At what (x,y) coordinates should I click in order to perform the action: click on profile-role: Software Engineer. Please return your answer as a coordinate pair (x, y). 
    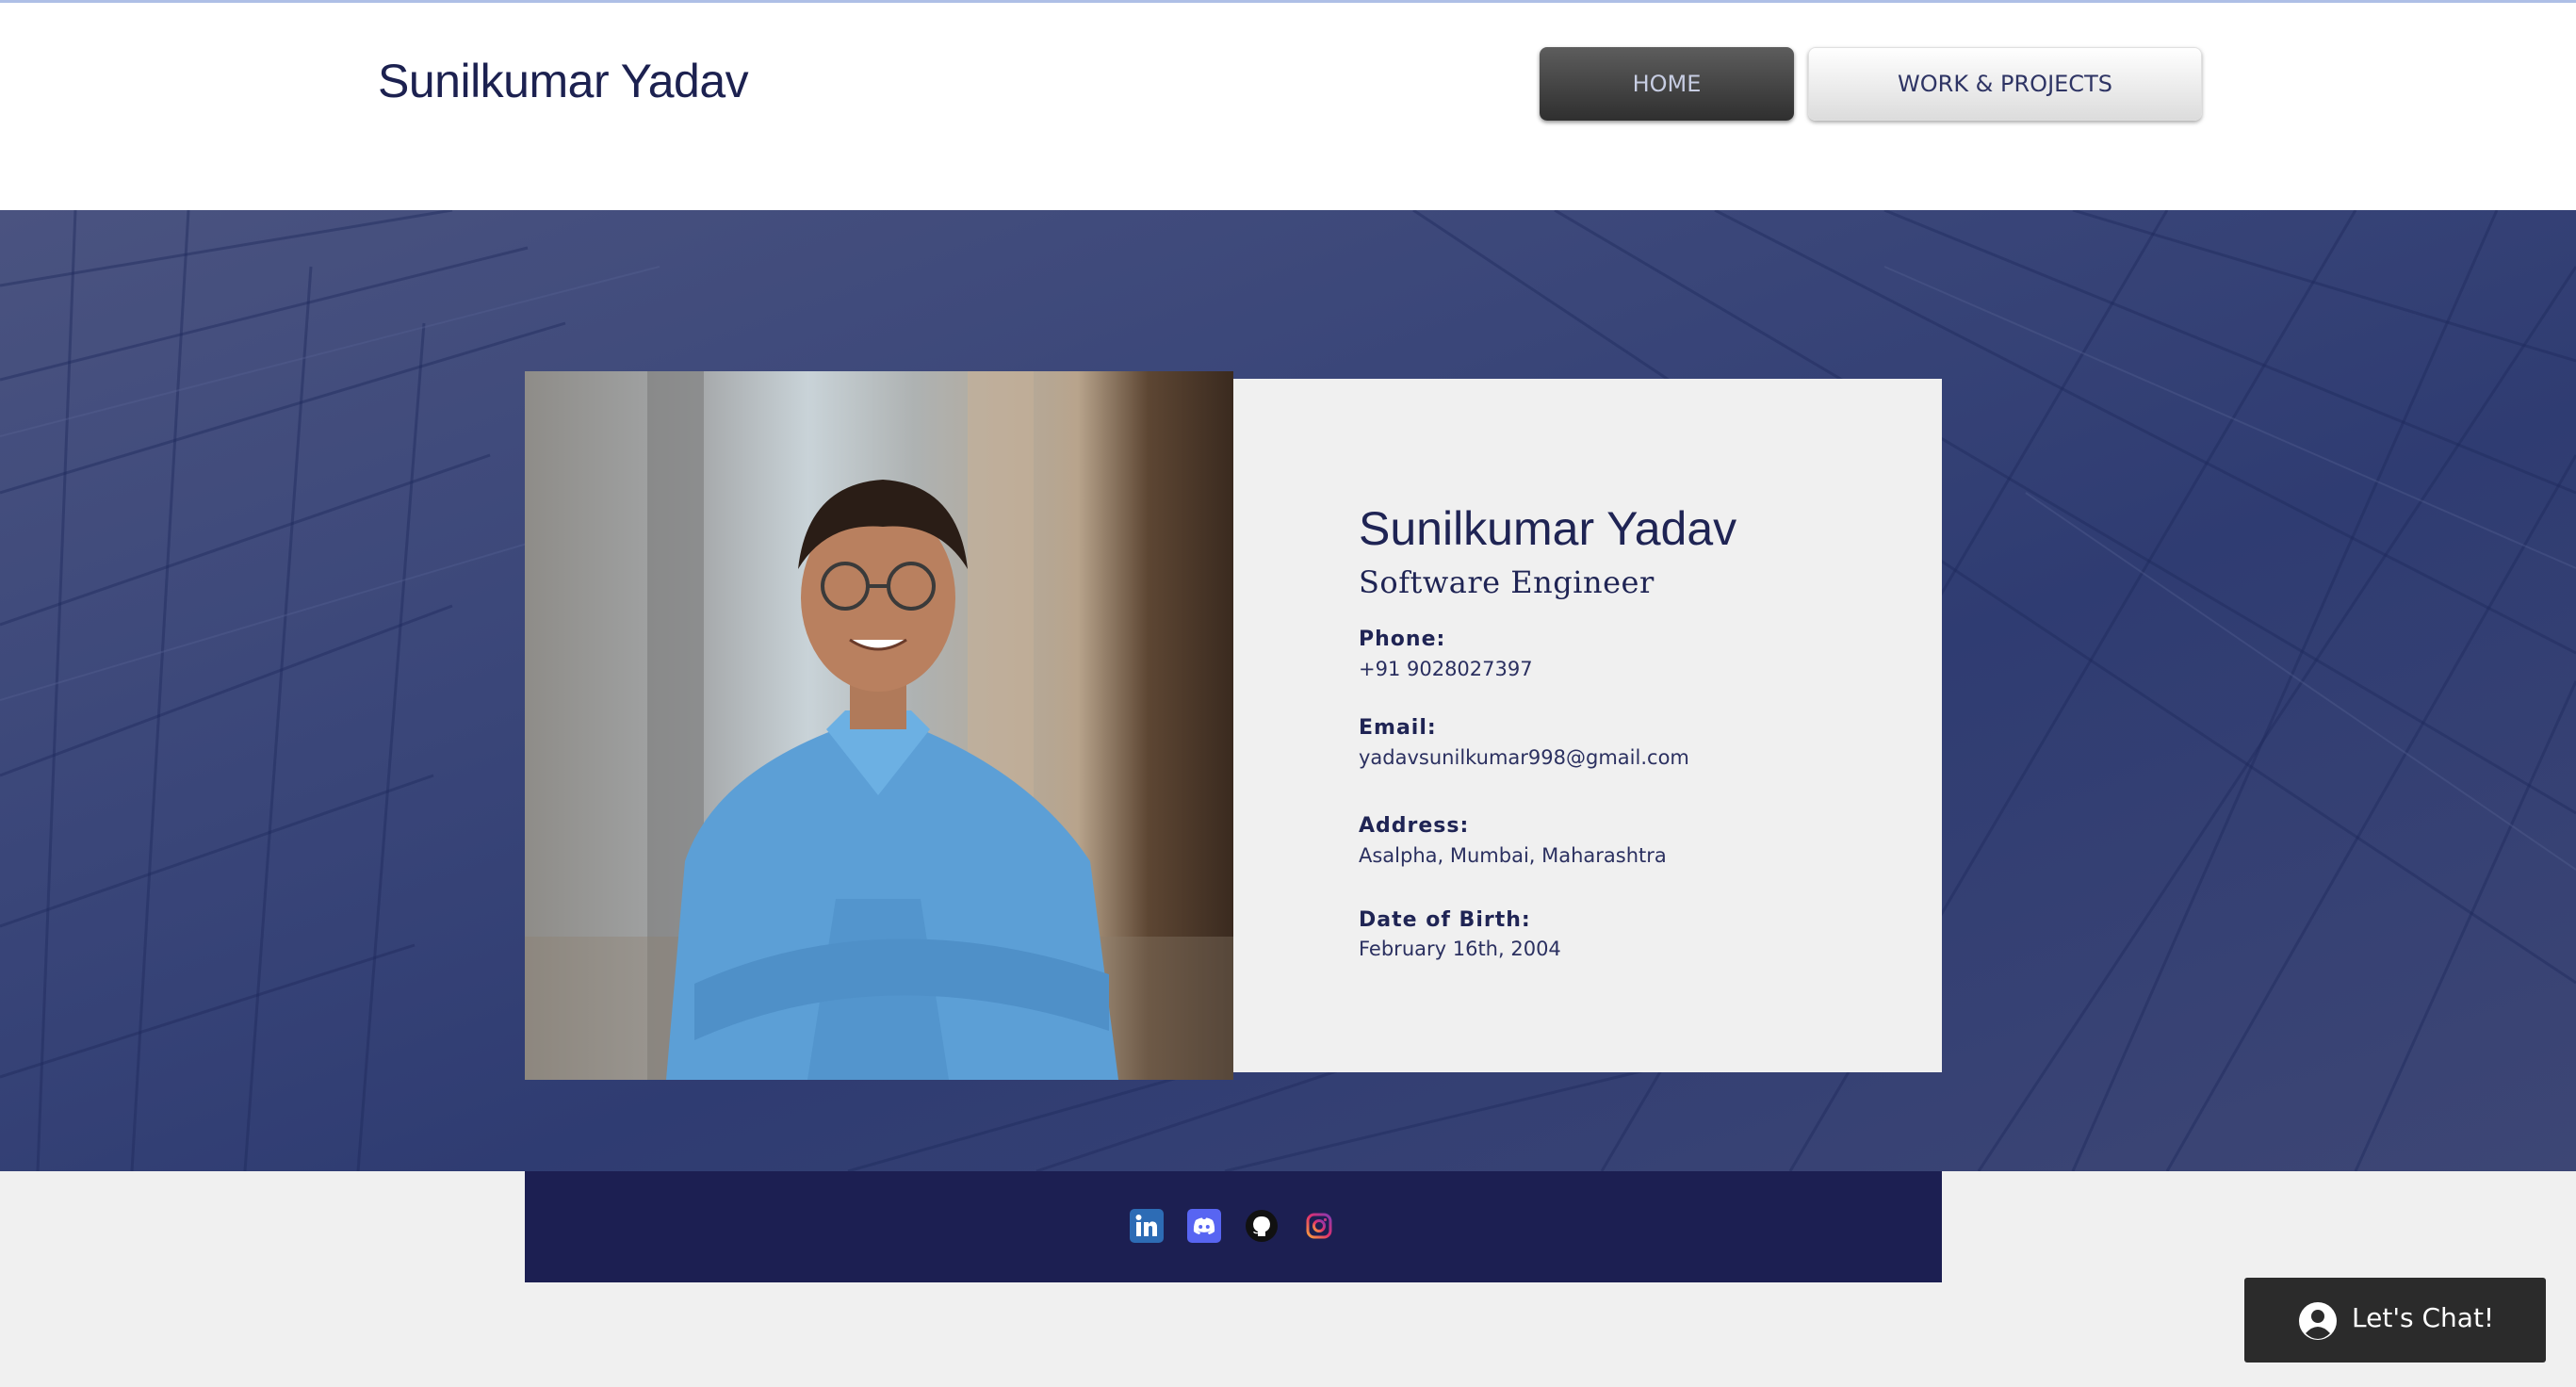
    Looking at the image, I should click on (1507, 582).